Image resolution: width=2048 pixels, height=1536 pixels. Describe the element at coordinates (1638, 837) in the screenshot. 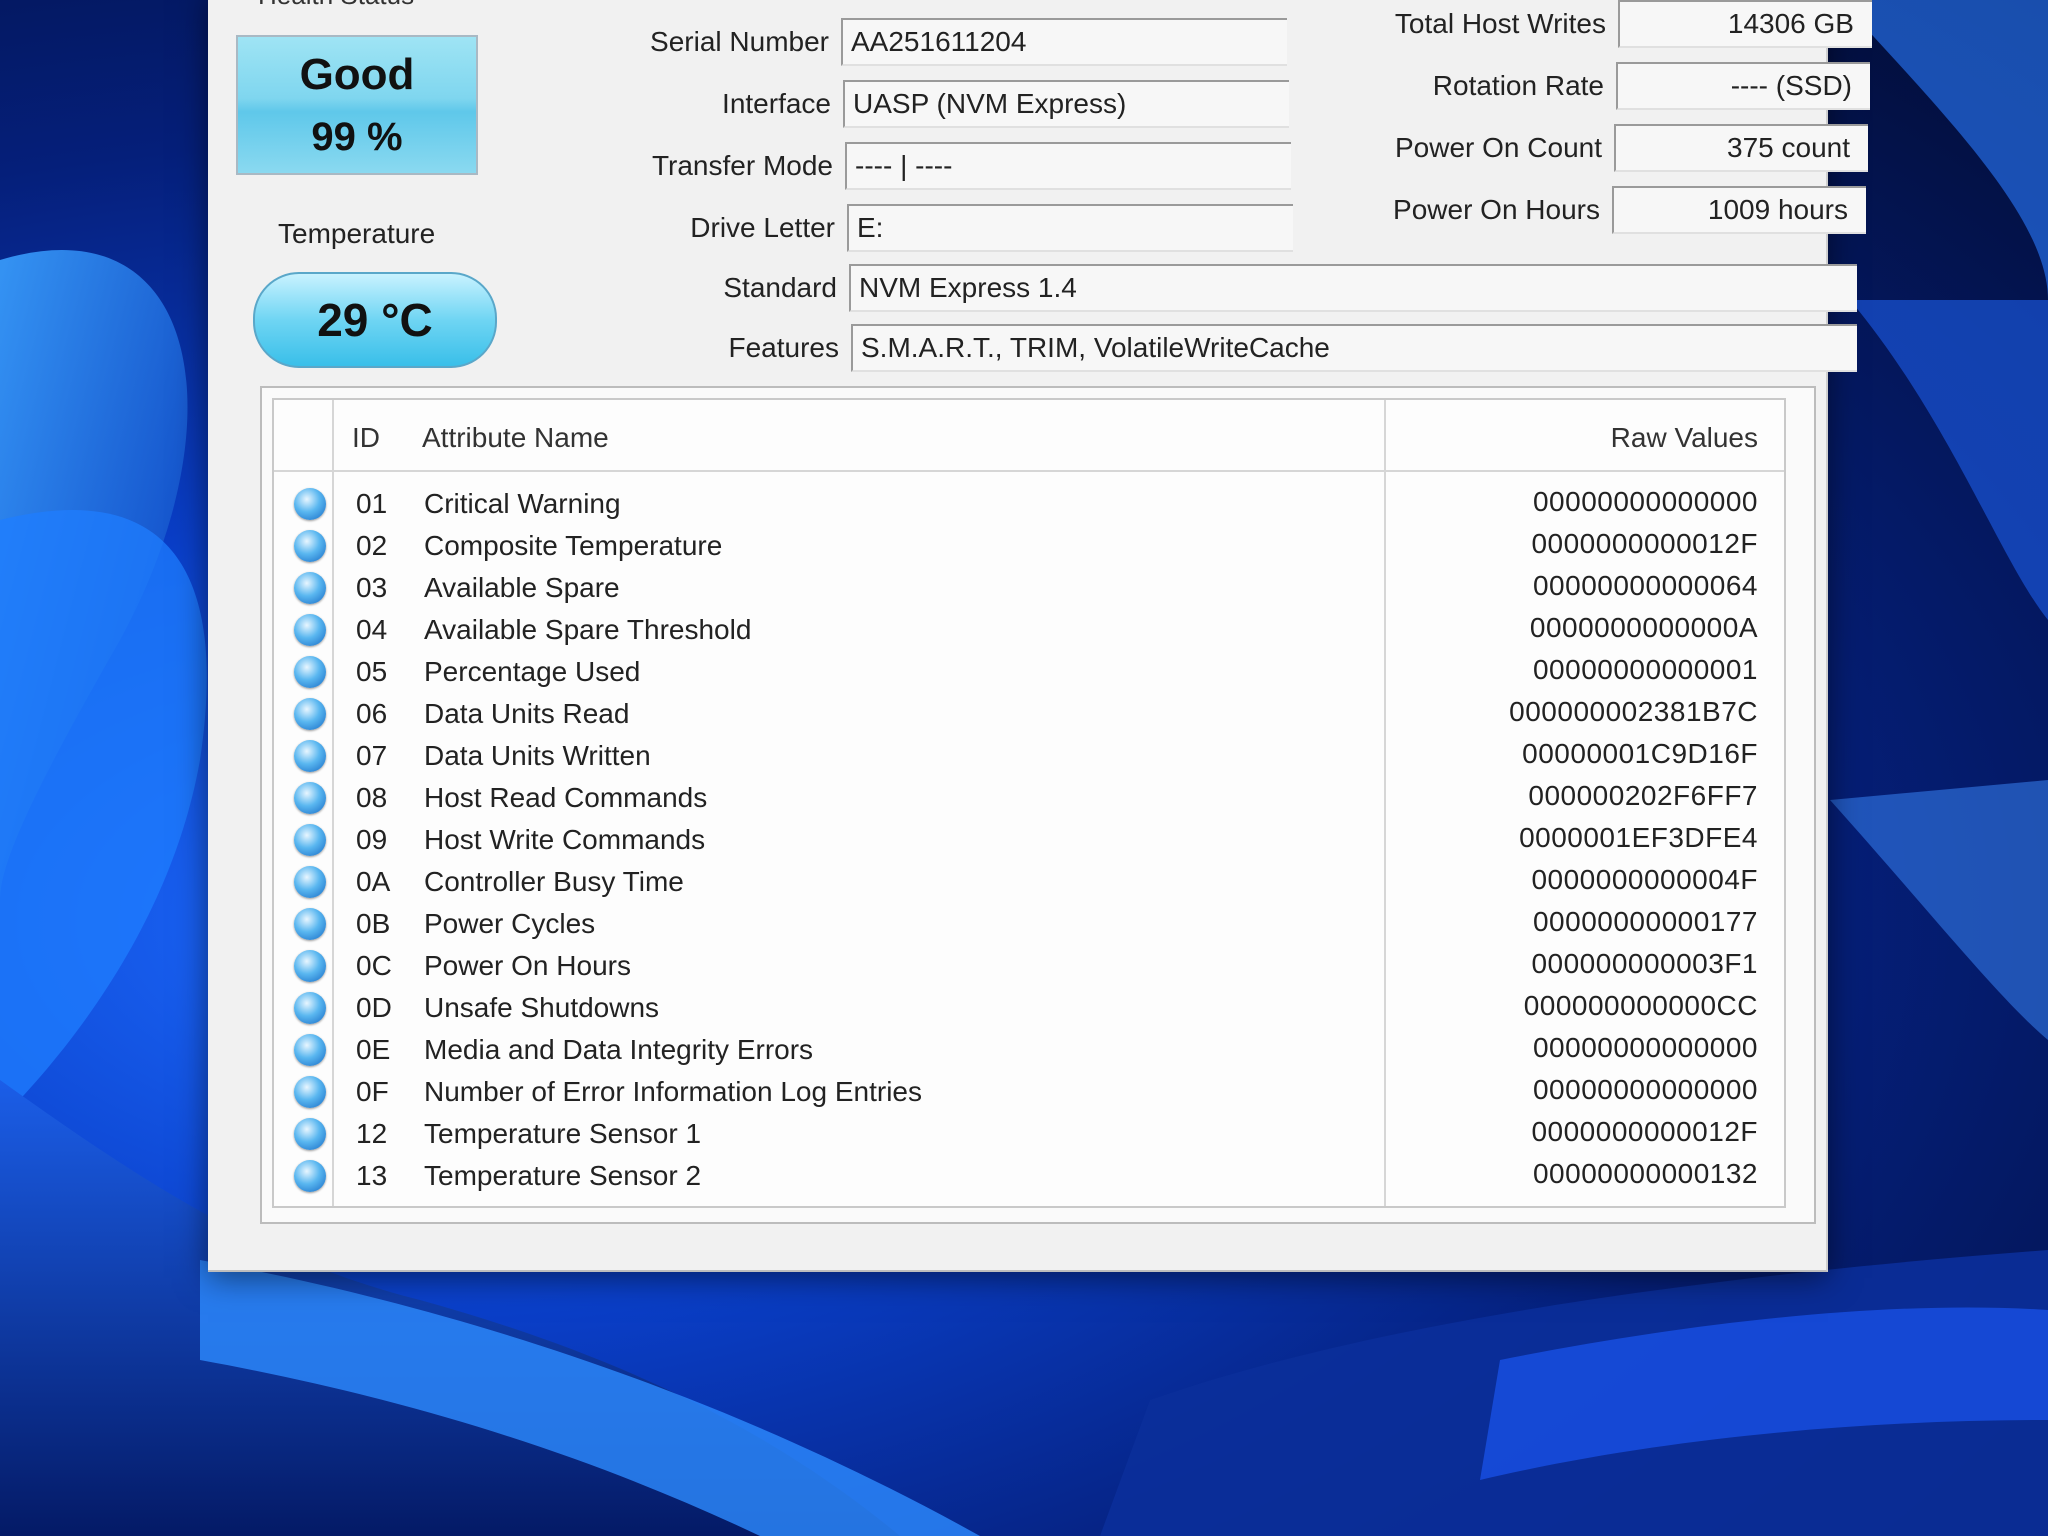

I see `attribute-raw-value: 0000001EF3DFE4` at that location.